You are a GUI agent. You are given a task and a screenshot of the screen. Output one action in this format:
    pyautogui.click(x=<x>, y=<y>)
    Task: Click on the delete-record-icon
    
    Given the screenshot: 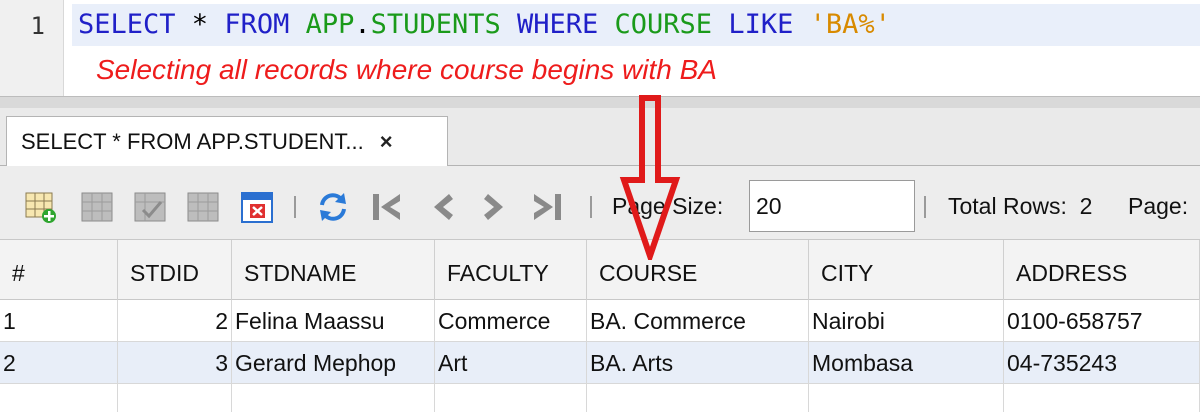 What is the action you would take?
    pyautogui.click(x=97, y=207)
    